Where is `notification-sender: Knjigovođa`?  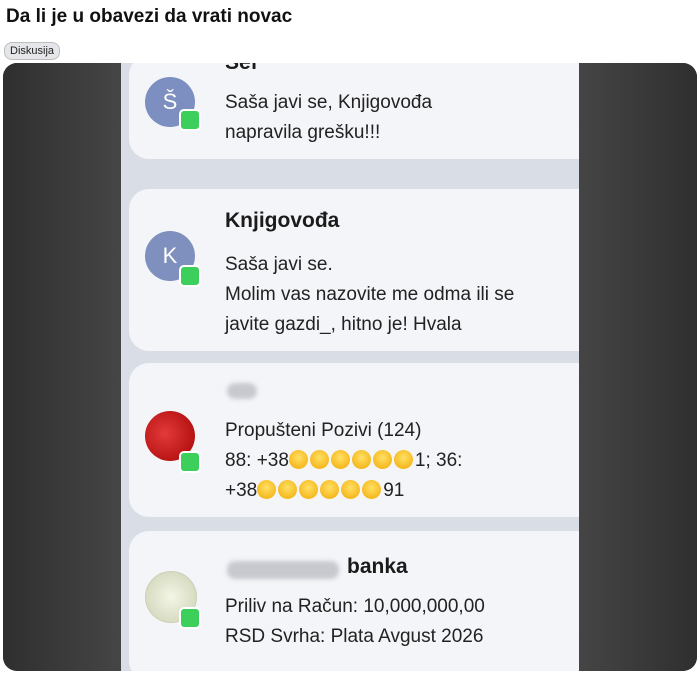
notification-sender: Knjigovođa is located at coordinates (282, 220).